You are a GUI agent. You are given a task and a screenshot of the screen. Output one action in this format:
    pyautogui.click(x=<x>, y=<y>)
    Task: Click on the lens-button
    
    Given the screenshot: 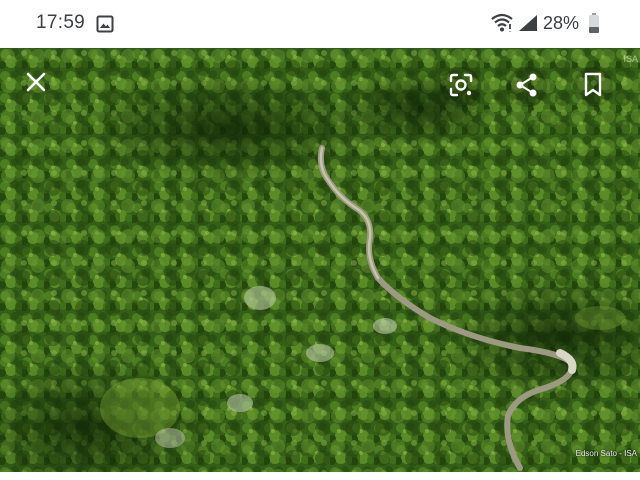 What is the action you would take?
    pyautogui.click(x=461, y=87)
    